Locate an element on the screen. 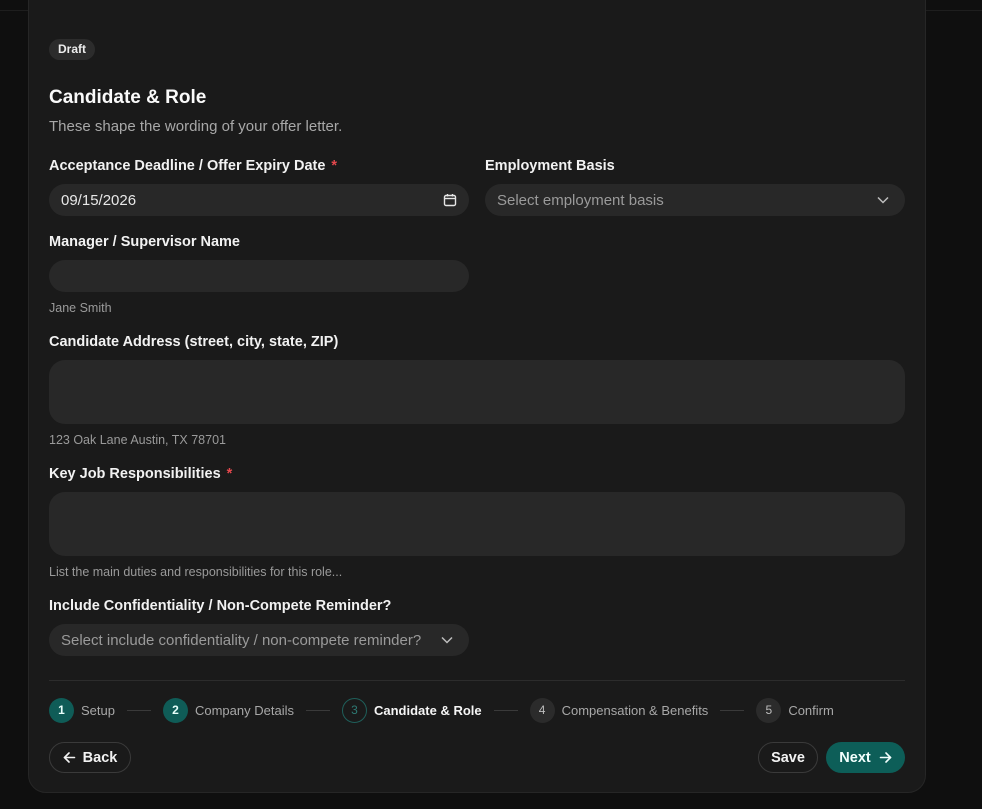 The height and width of the screenshot is (809, 982). step-label: Compensation & Benefits is located at coordinates (635, 710).